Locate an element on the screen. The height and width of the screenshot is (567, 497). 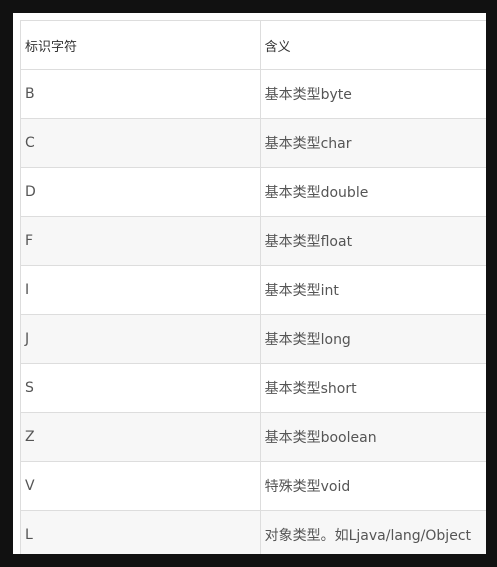
table-row: I 基本类型int is located at coordinates (253, 290).